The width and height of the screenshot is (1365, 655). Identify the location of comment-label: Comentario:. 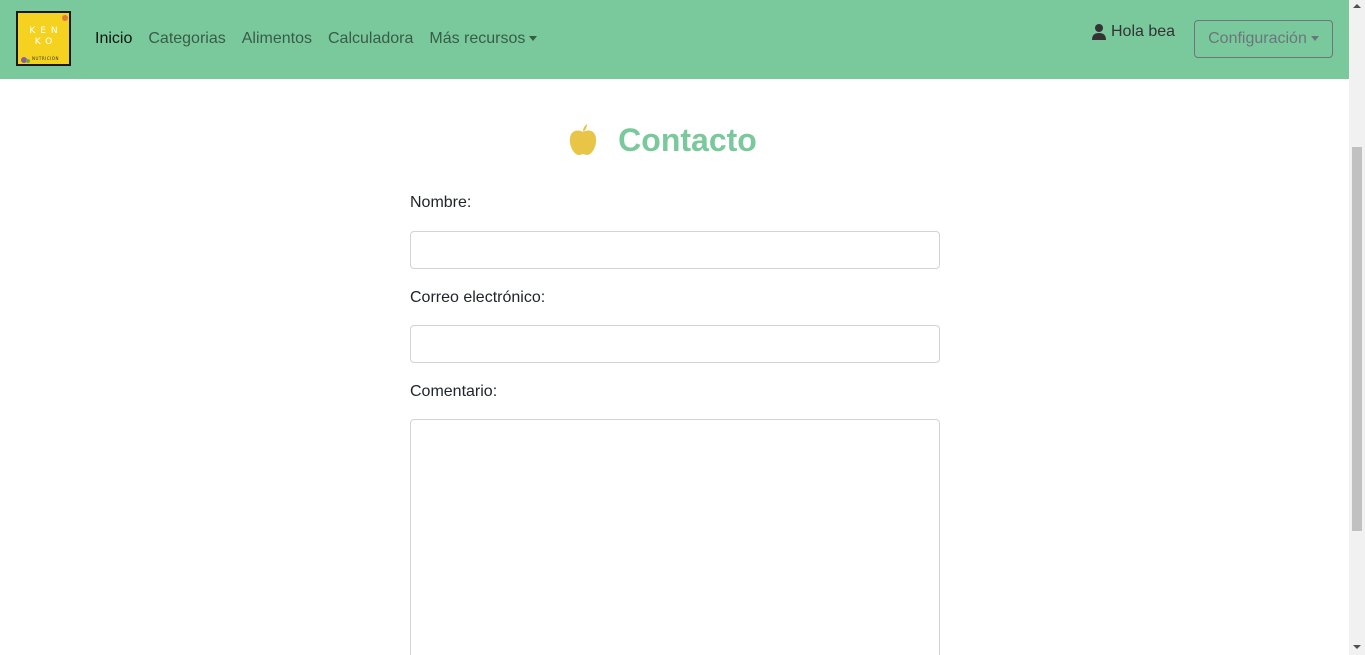
(454, 391).